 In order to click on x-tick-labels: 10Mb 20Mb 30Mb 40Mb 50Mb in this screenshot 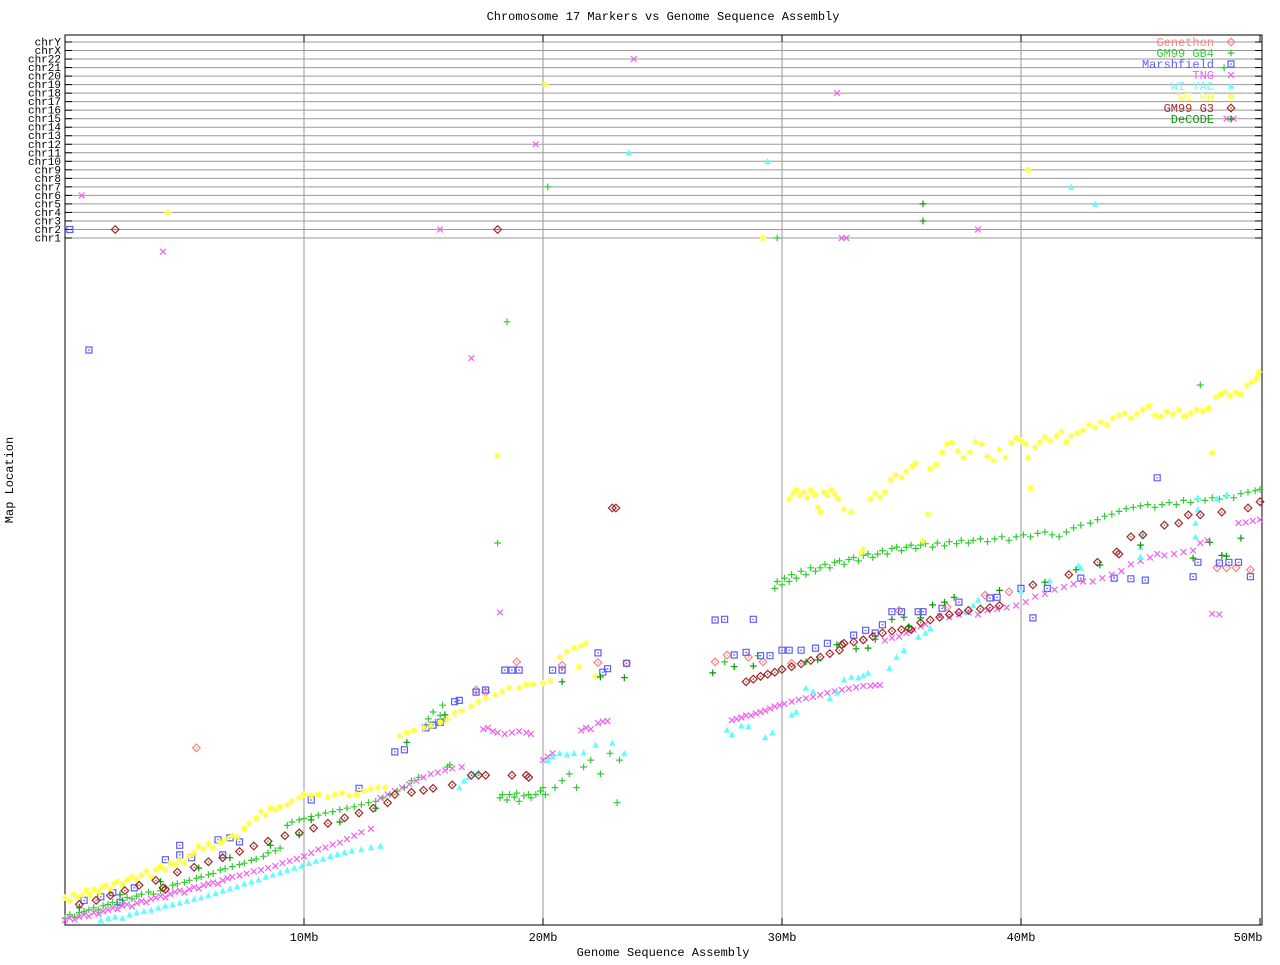, I will do `click(776, 938)`.